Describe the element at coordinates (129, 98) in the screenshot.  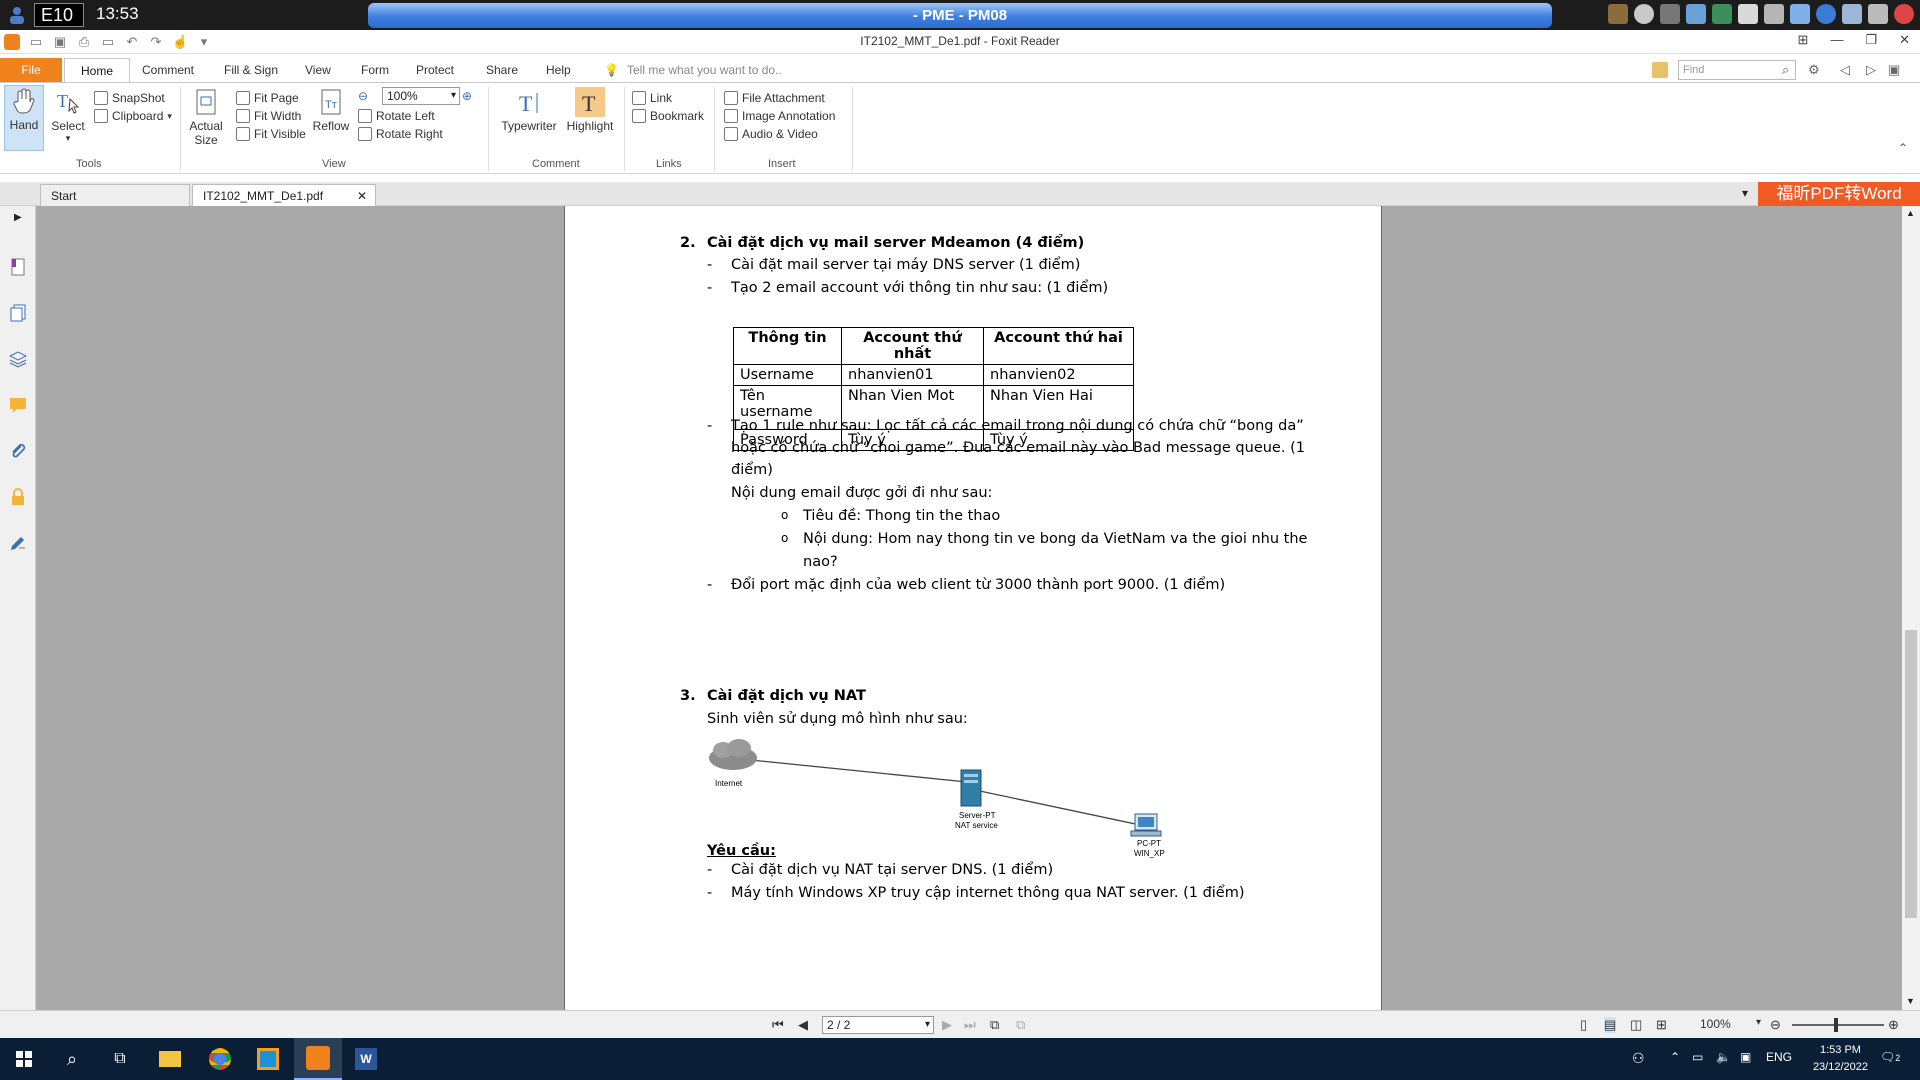
I see `snapshot-button: SnapShot` at that location.